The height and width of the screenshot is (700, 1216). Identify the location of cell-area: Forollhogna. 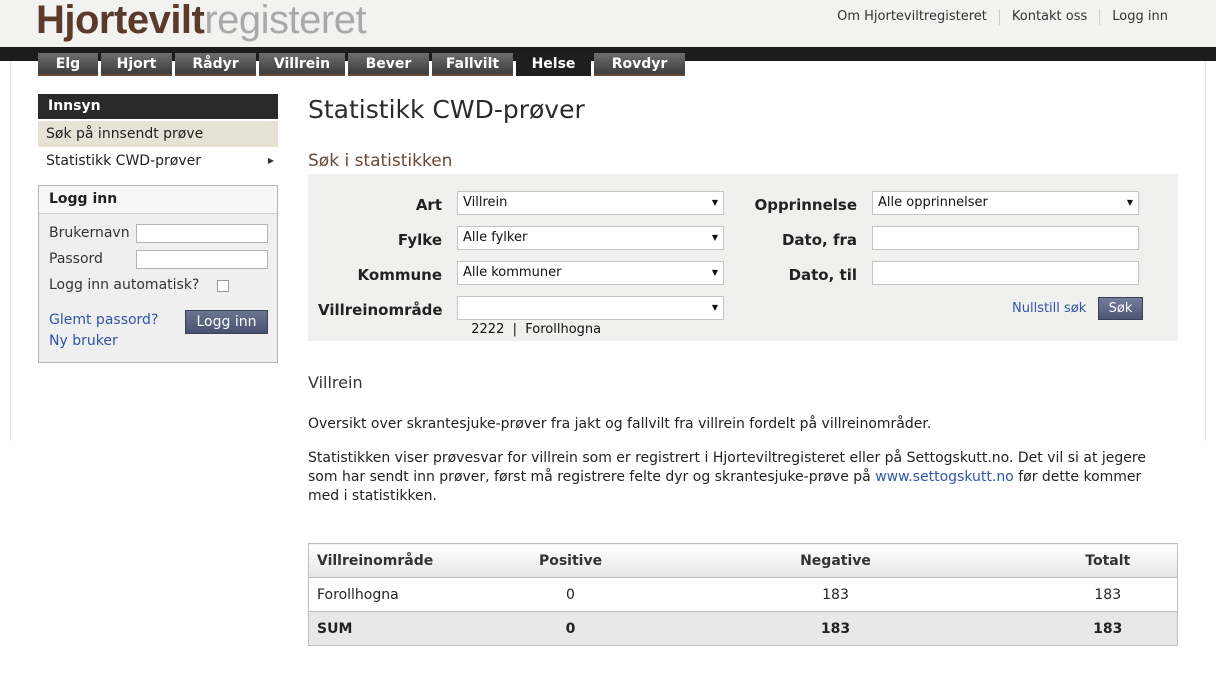
(408, 594).